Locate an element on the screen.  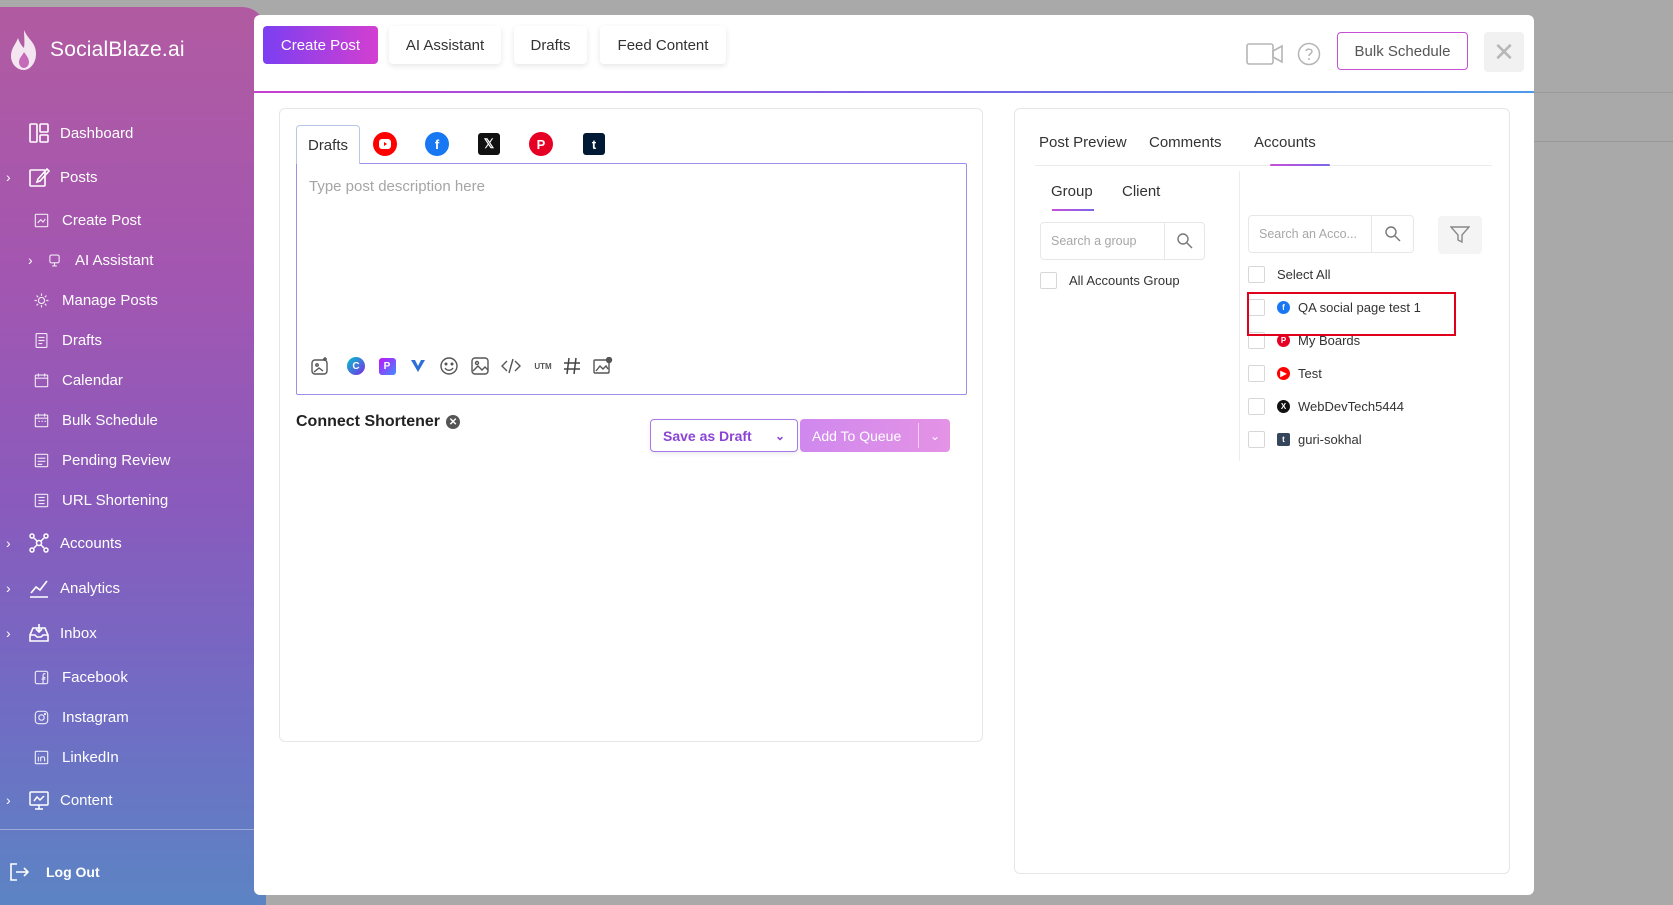
sidebar-item-linkedin: LinkedIn is located at coordinates (74, 757).